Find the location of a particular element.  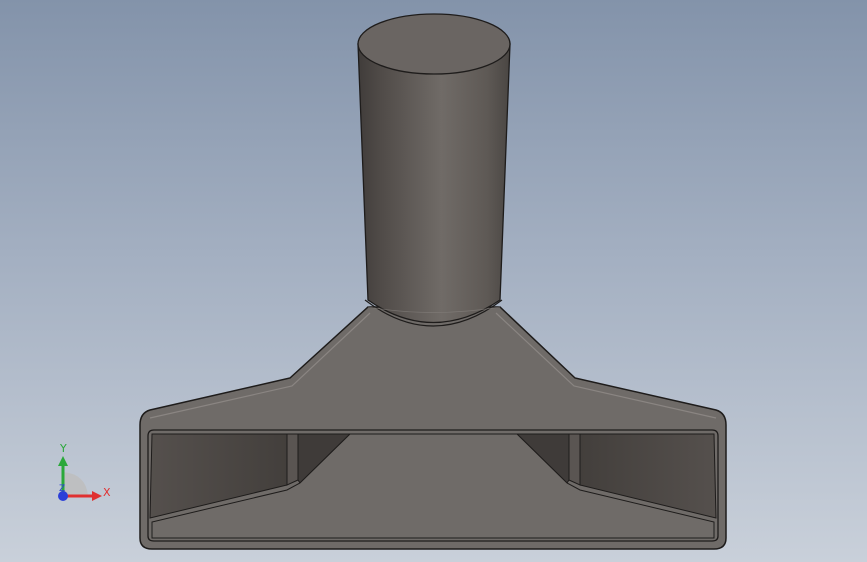

triad-y-label: Y is located at coordinates (63, 448).